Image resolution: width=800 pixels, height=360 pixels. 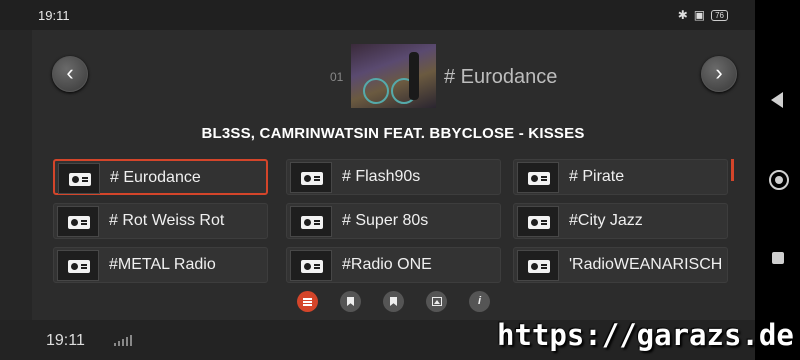 What do you see at coordinates (393, 76) in the screenshot?
I see `station-cover-image` at bounding box center [393, 76].